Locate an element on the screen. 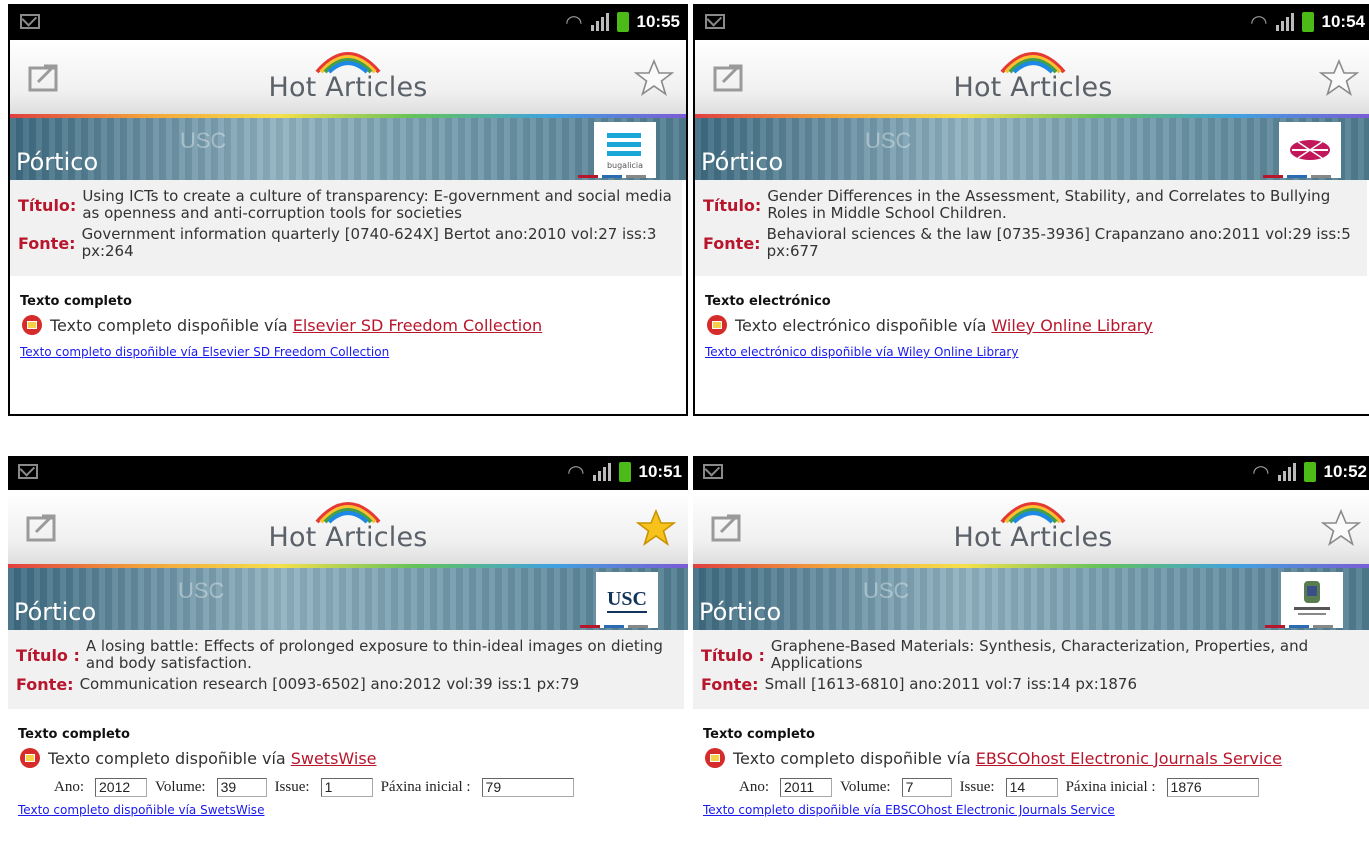  year-field: 2011 is located at coordinates (806, 787).